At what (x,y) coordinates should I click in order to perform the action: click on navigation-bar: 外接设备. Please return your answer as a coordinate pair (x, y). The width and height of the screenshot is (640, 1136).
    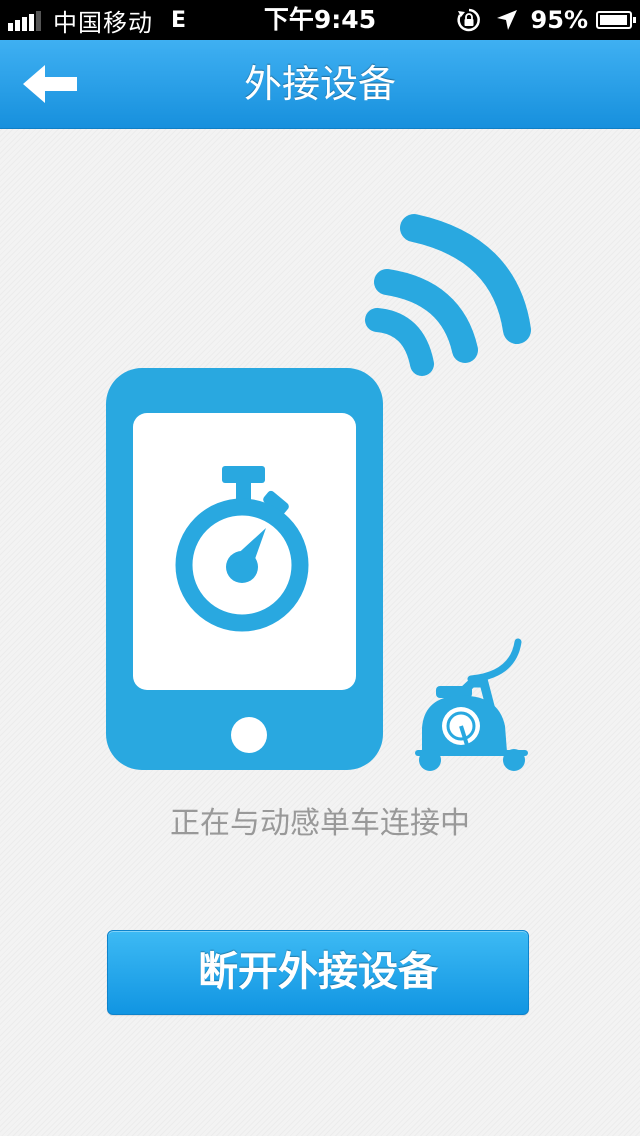
    Looking at the image, I should click on (320, 84).